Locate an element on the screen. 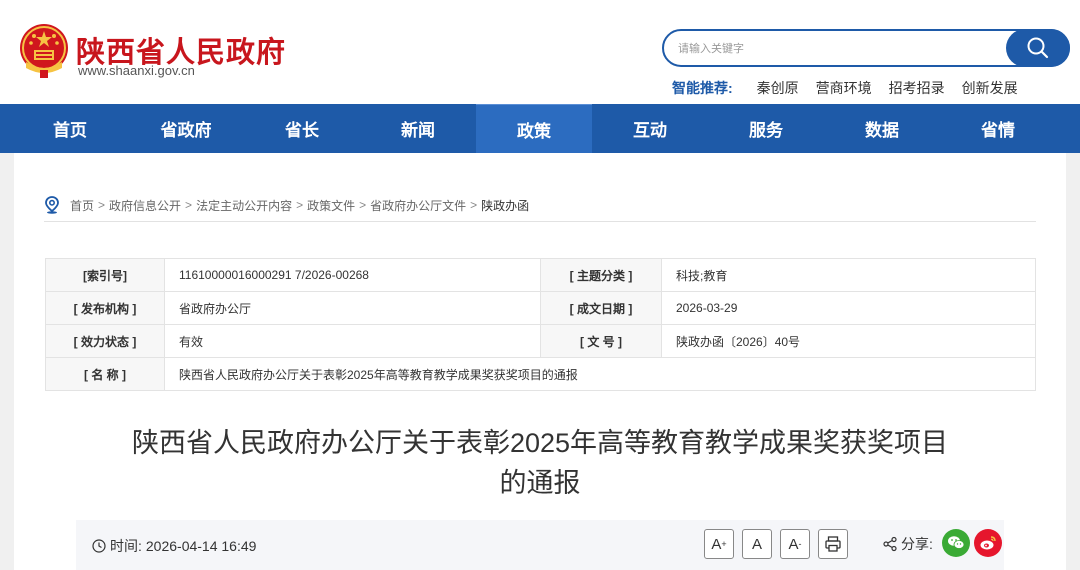 The height and width of the screenshot is (570, 1080). smart-link-qinchuangyuan: 秦创原 is located at coordinates (778, 88).